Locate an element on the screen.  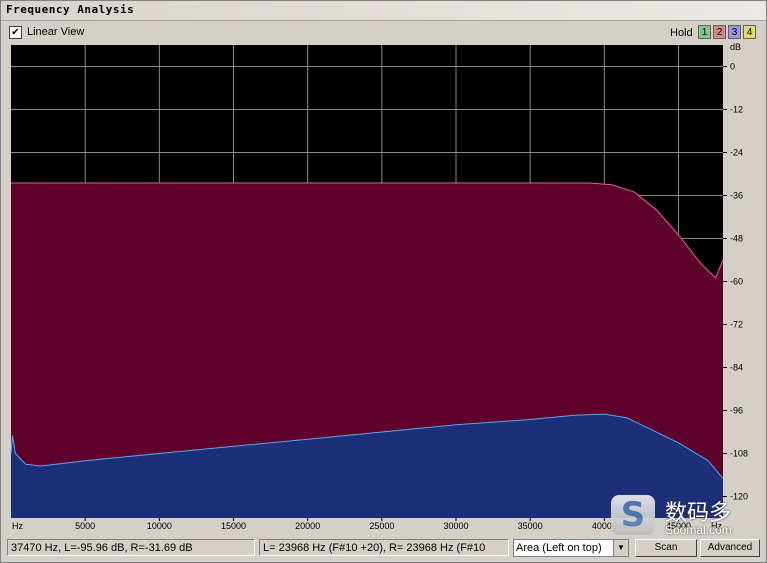
hold-button-4: 4 is located at coordinates (749, 32).